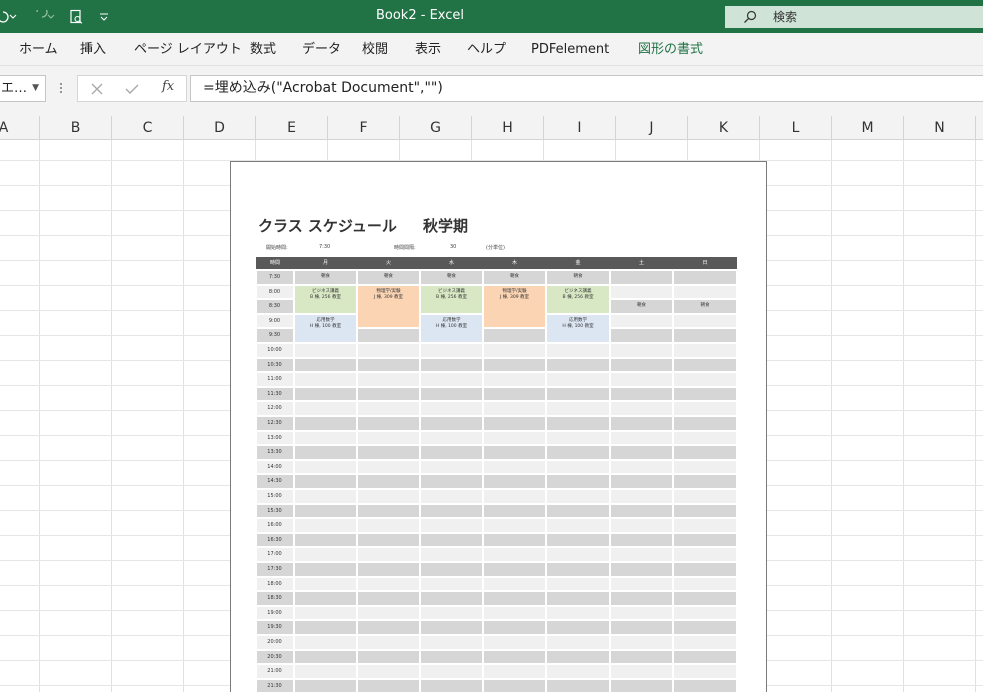 The image size is (983, 692). Describe the element at coordinates (854, 17) in the screenshot. I see `search-box: 検索` at that location.